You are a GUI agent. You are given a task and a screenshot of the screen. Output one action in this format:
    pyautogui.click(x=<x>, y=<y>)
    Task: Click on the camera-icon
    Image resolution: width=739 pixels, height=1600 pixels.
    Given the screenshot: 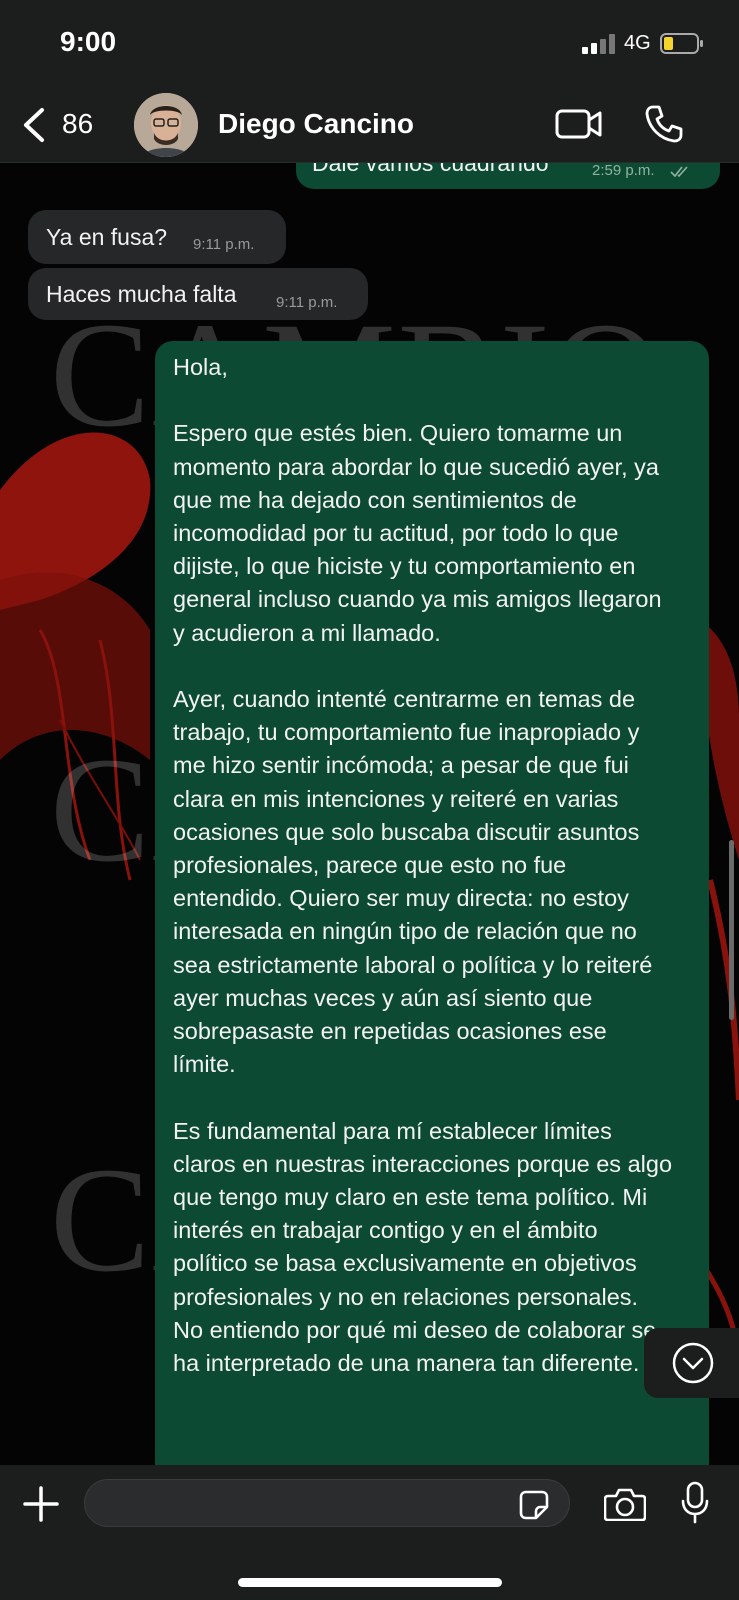 What is the action you would take?
    pyautogui.click(x=625, y=1504)
    